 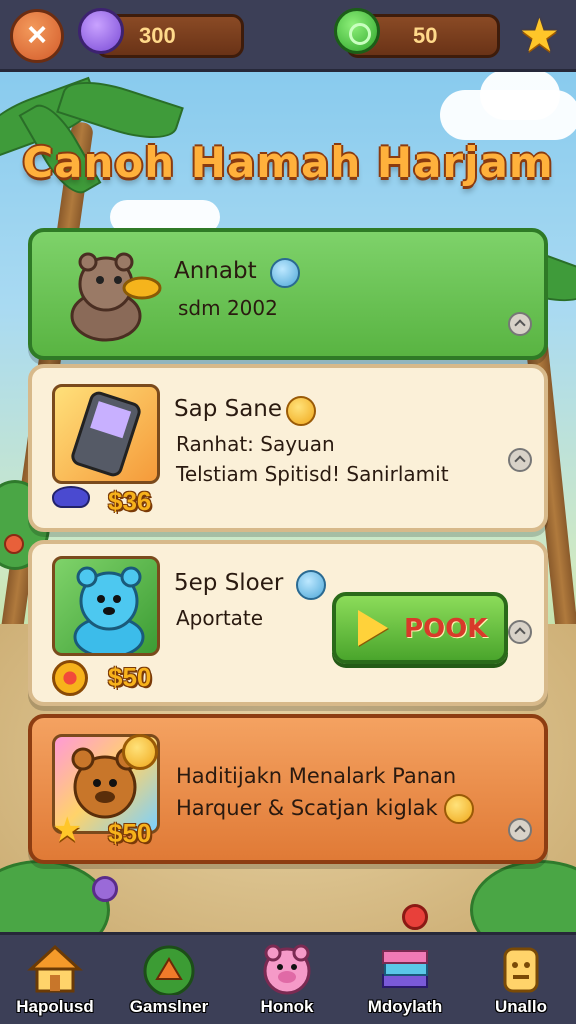 I want to click on info-icon, so click(x=285, y=273).